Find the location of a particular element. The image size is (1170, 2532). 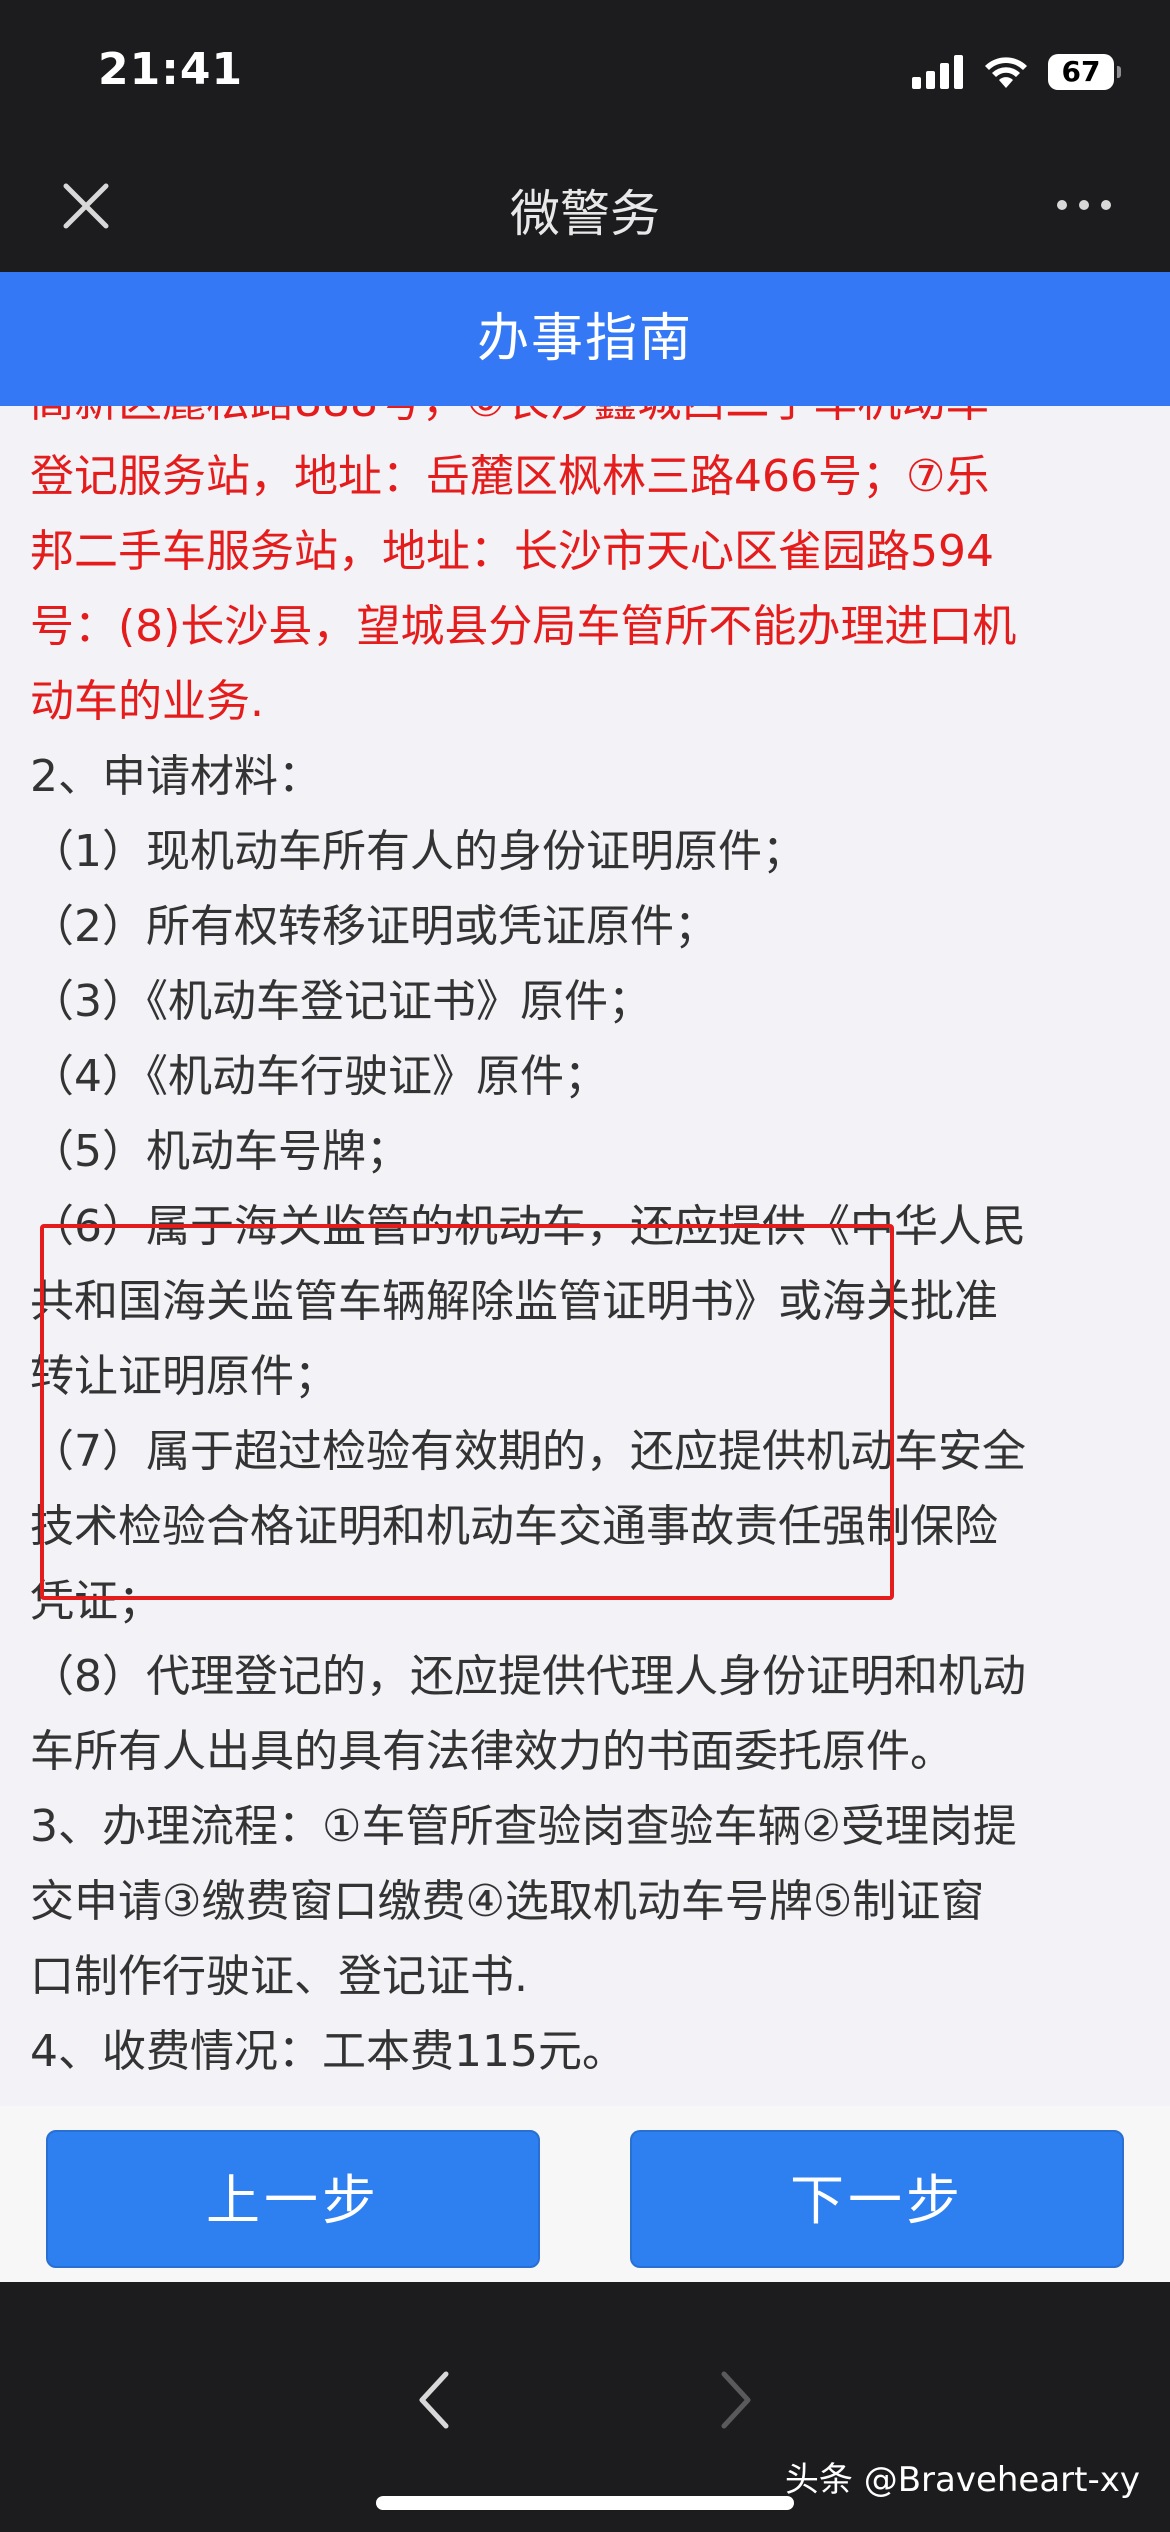

material-item: （2）所有权转移证明或凭证原件； is located at coordinates (374, 926).